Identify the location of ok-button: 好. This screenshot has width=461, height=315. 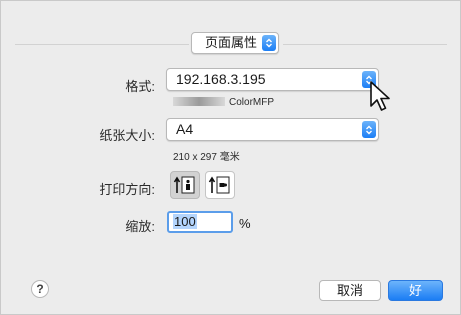
(415, 290).